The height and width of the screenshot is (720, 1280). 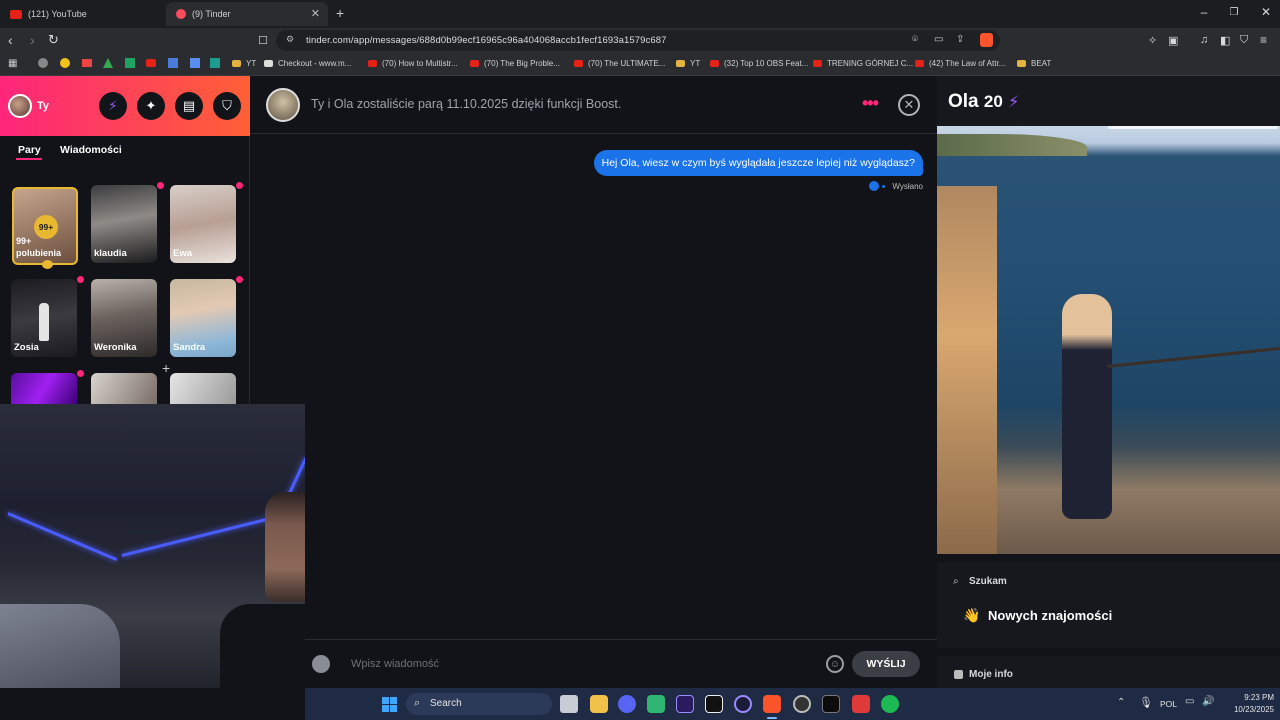 I want to click on media-icon: ♫, so click(x=1204, y=40).